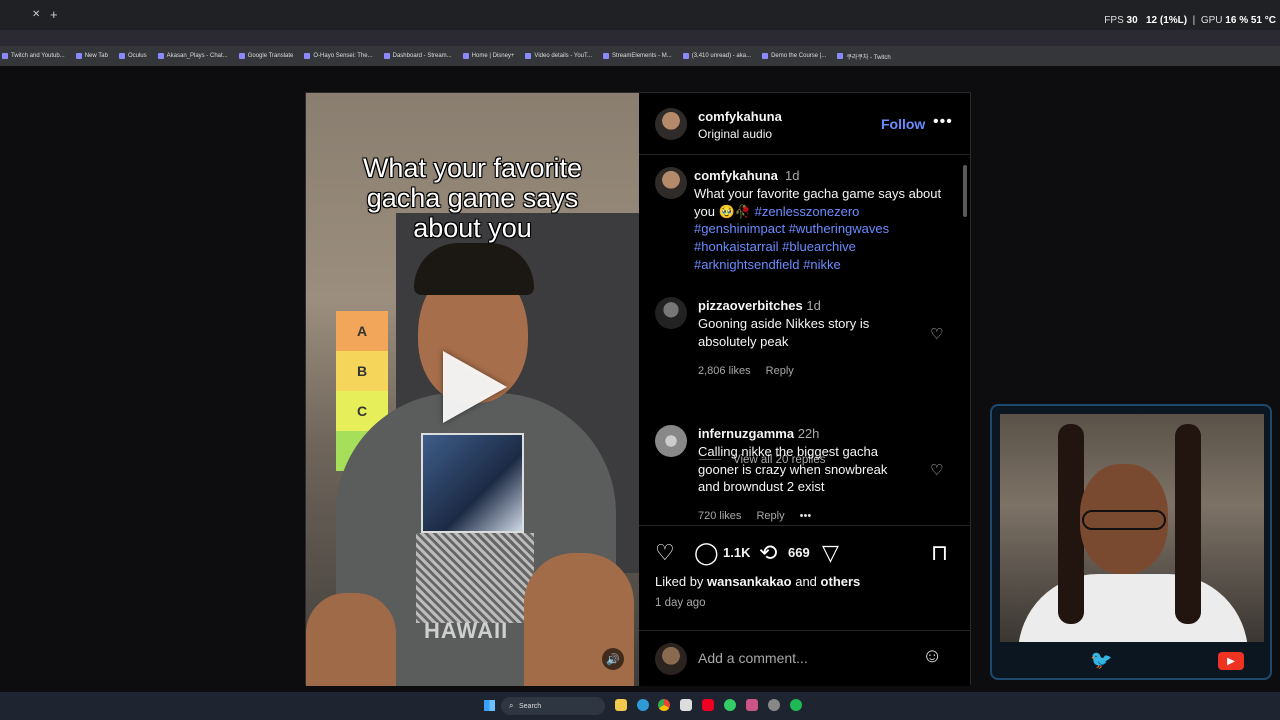 The image size is (1280, 720). I want to click on streamer-glasses, so click(1124, 520).